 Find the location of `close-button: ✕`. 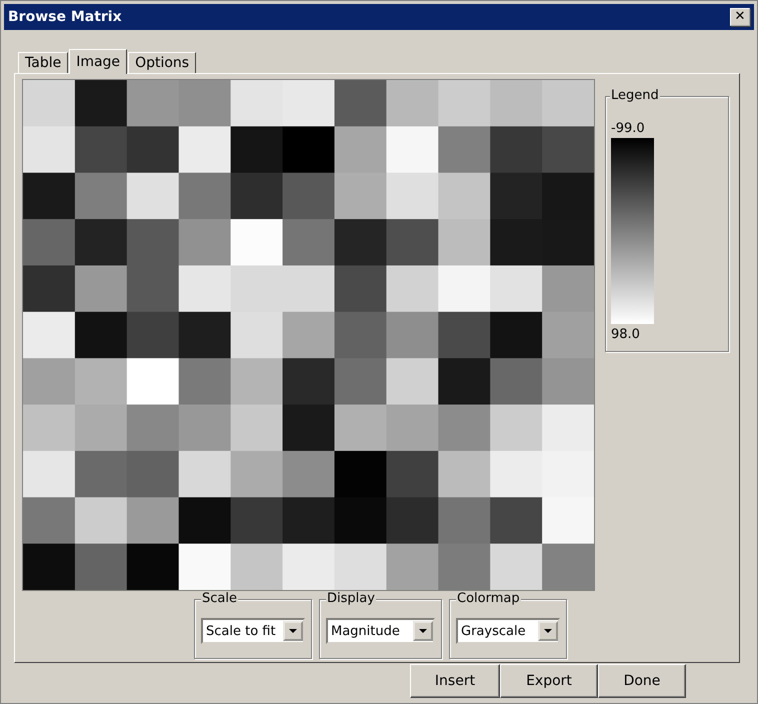

close-button: ✕ is located at coordinates (740, 17).